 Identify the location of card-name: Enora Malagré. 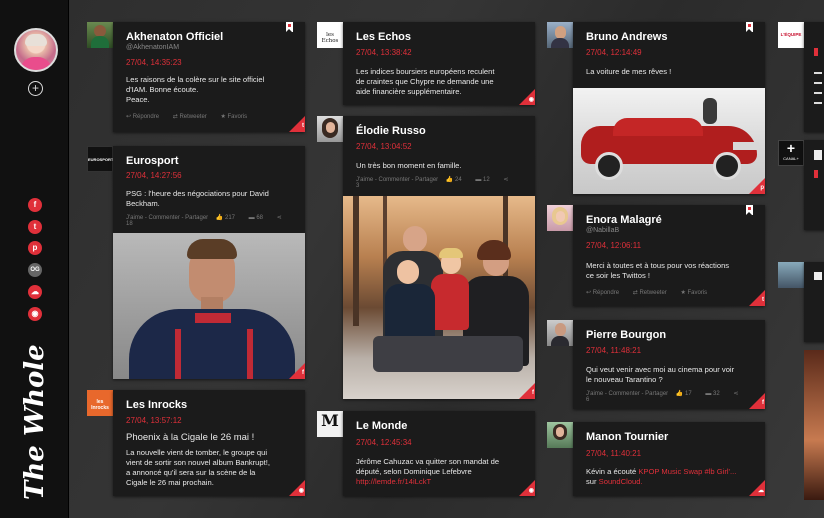
(624, 220).